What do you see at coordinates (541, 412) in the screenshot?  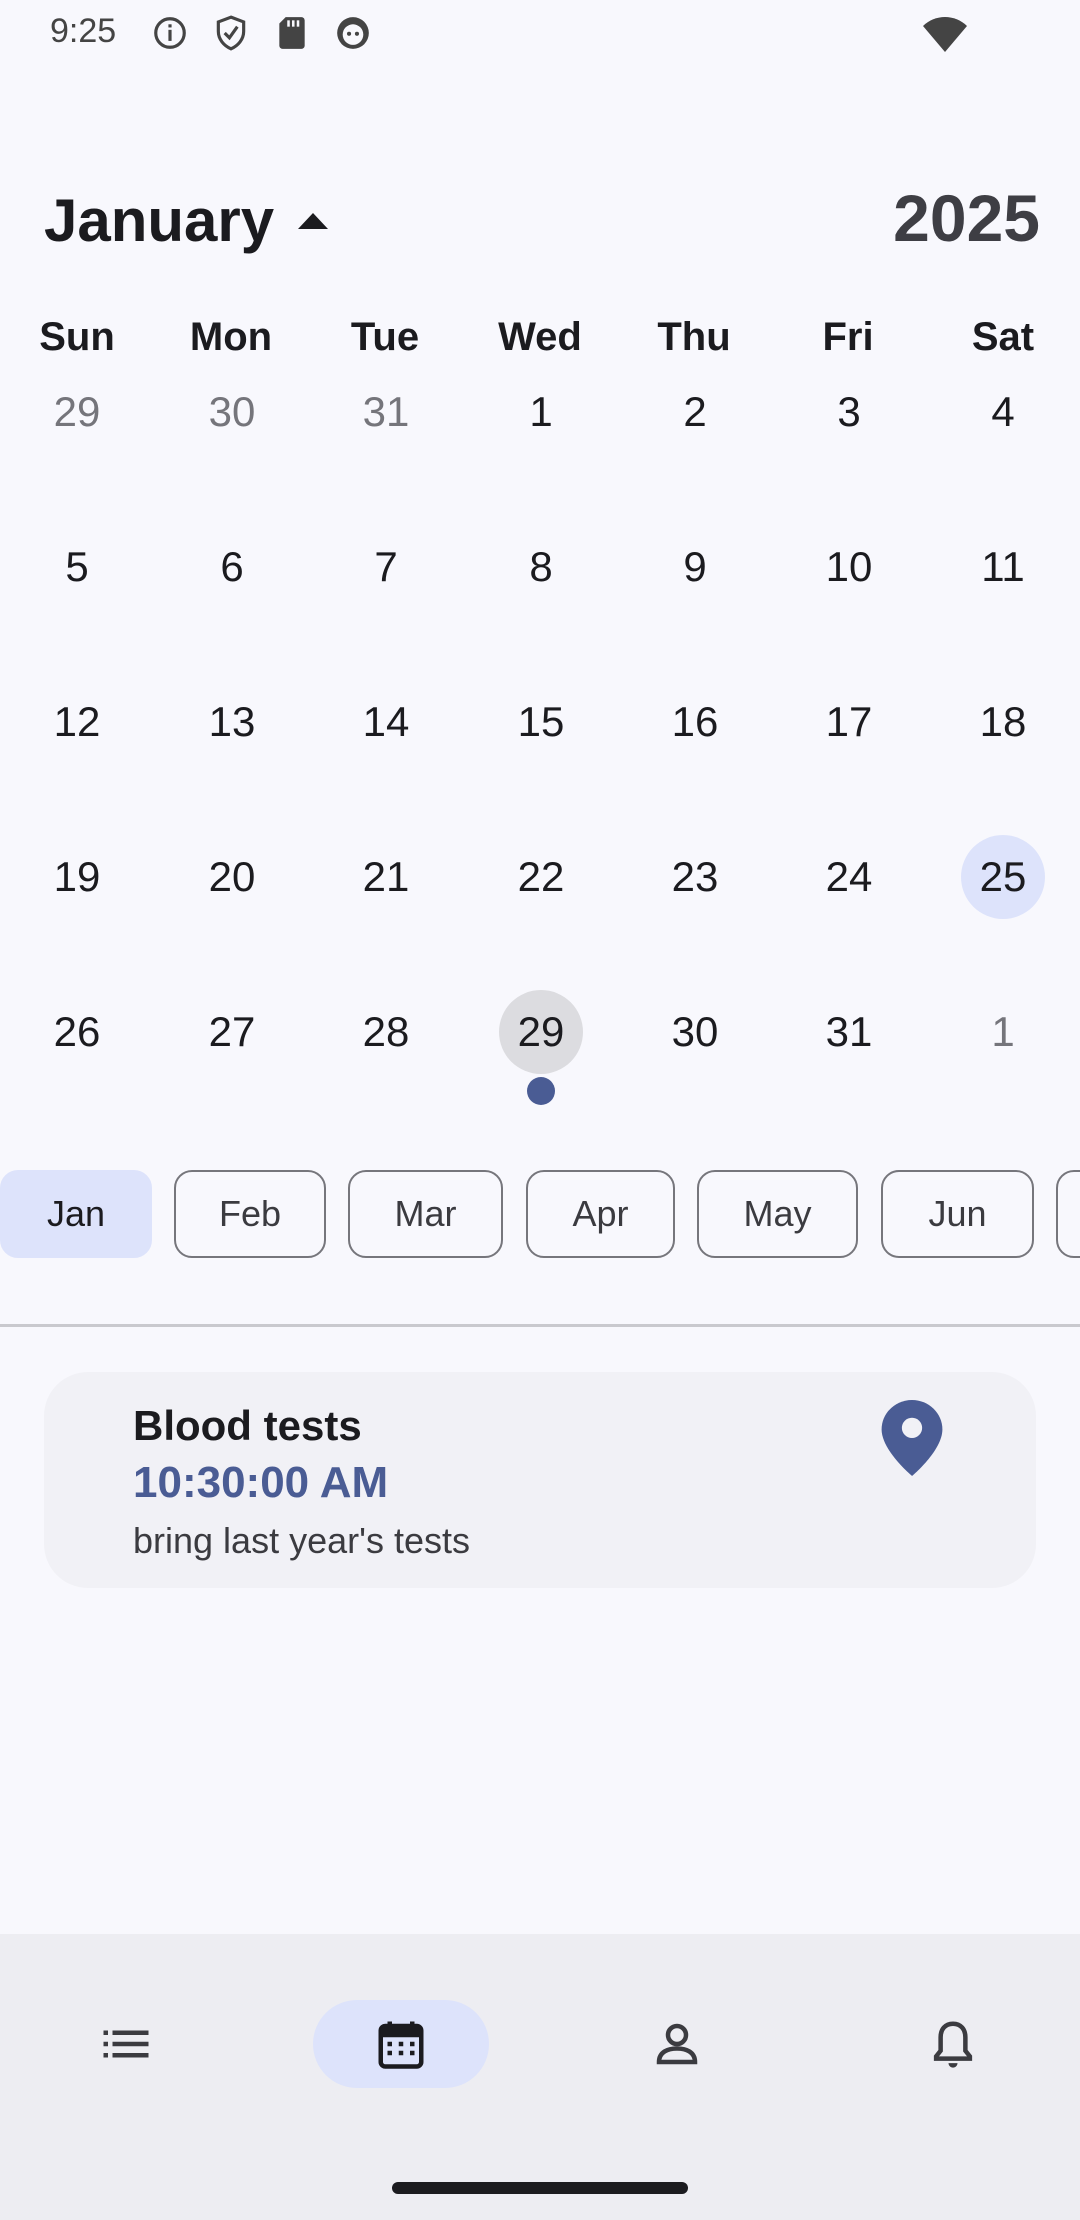 I see `calendar-day: 1` at bounding box center [541, 412].